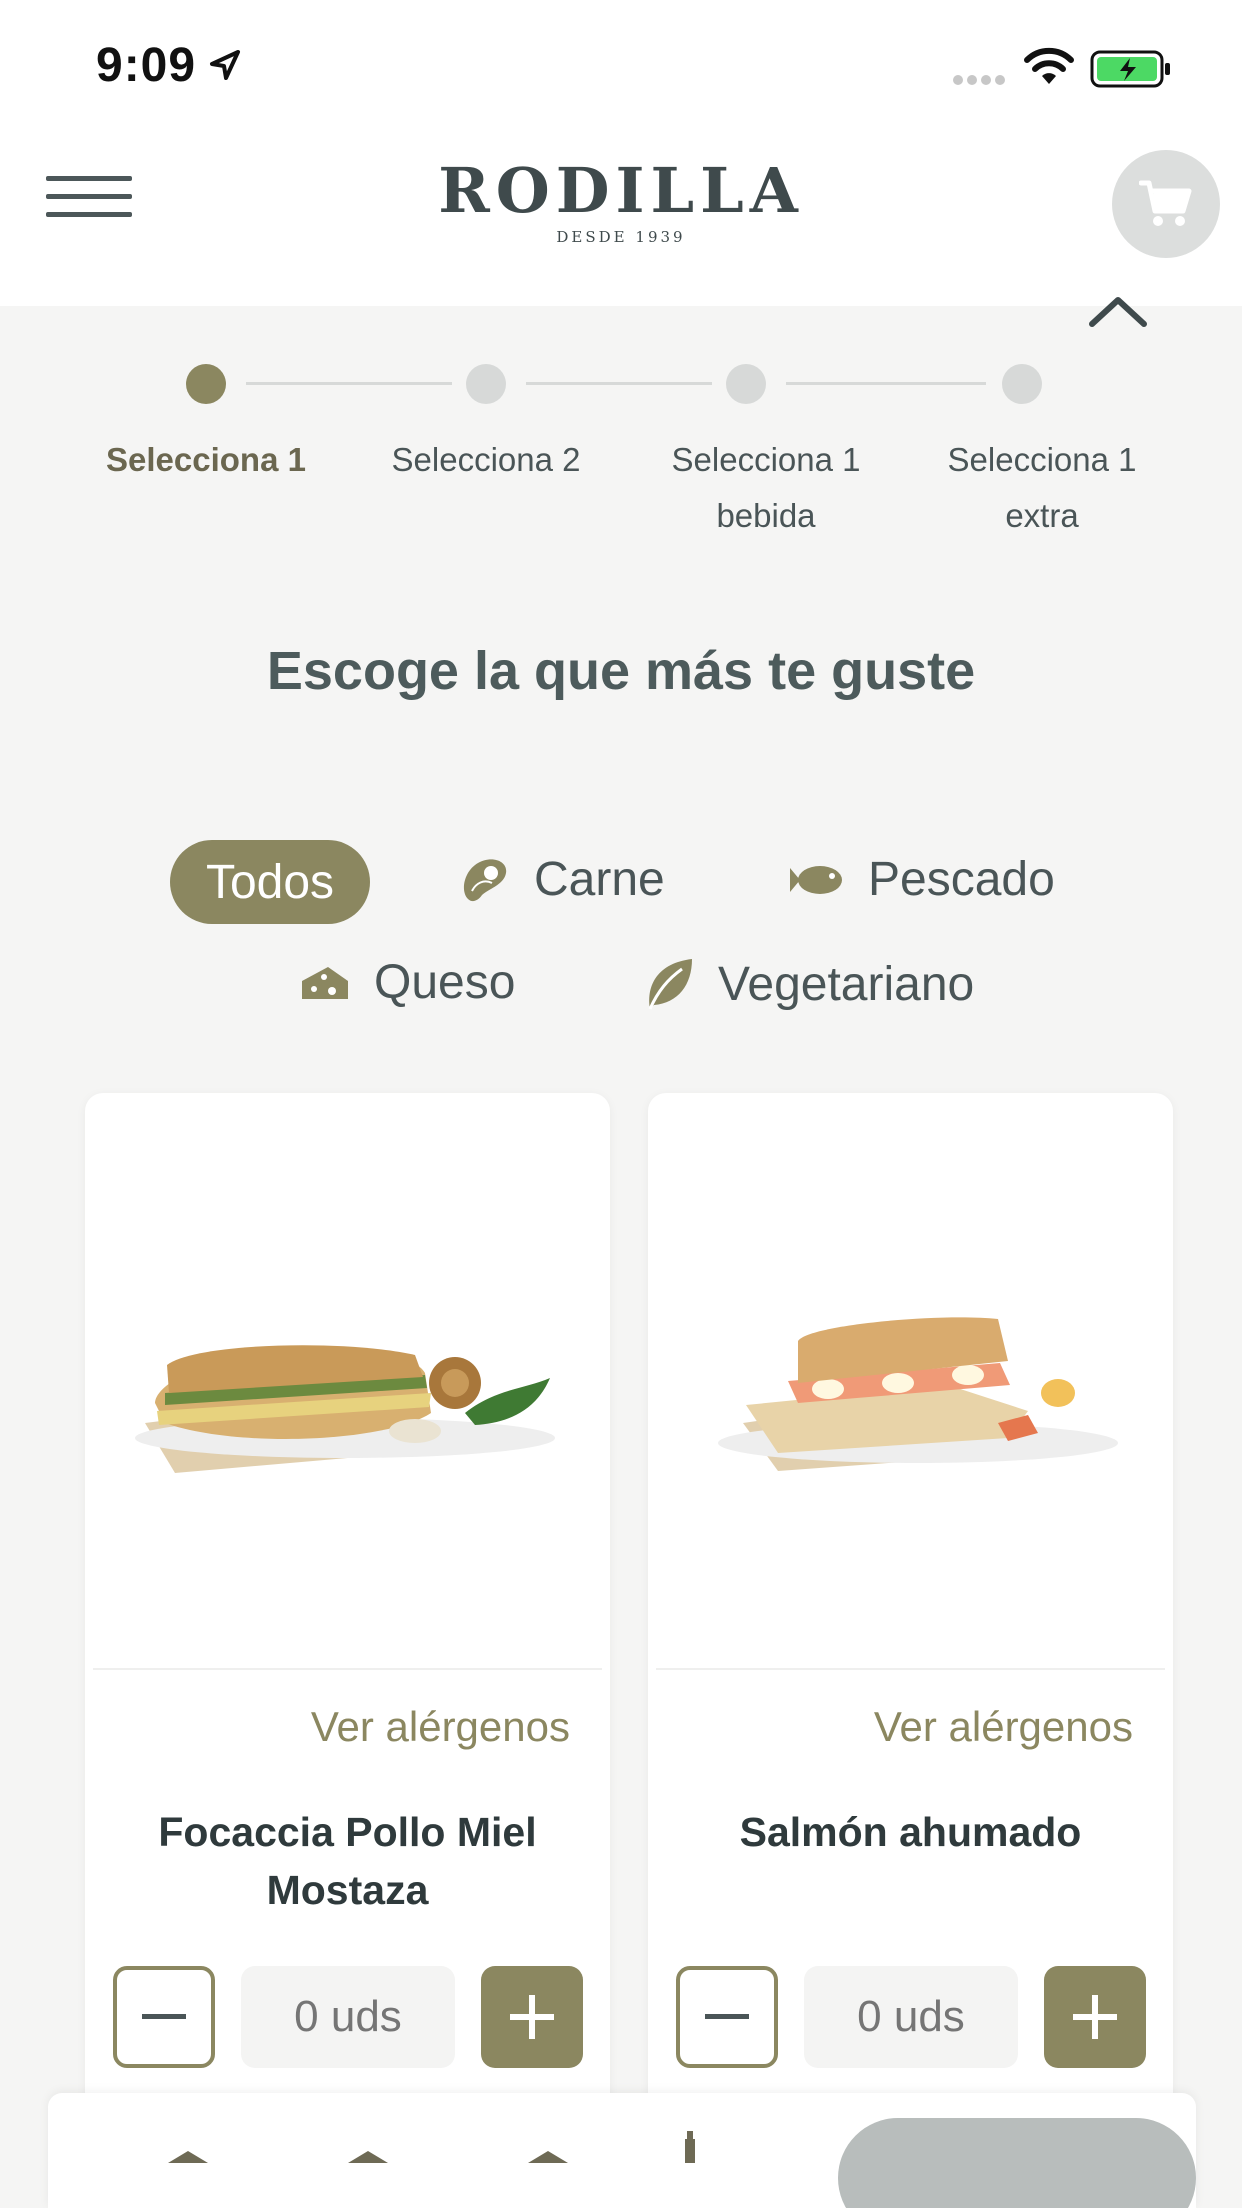 This screenshot has height=2208, width=1242. I want to click on battery-icon, so click(1130, 69).